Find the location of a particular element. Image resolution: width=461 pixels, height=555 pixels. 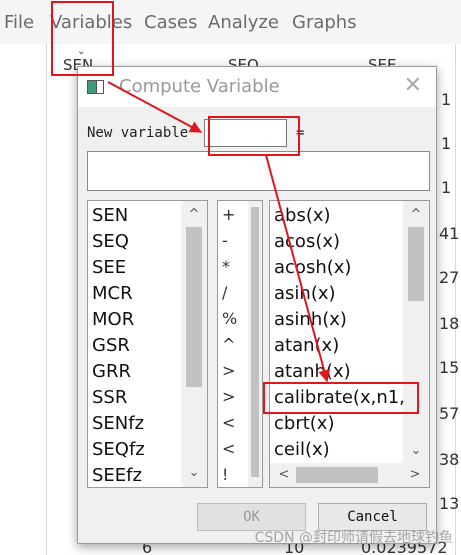

scroll-right-arrow-icon: > is located at coordinates (415, 475).